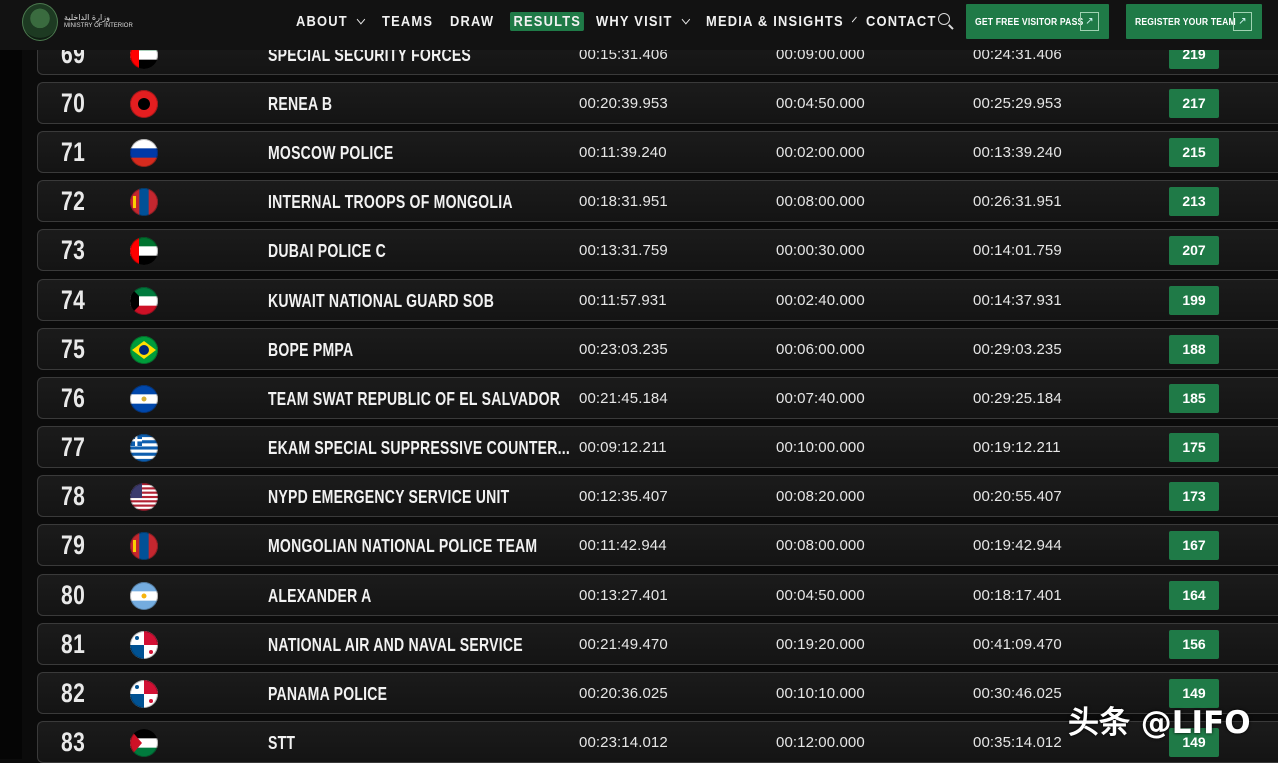 This screenshot has width=1278, height=763. I want to click on register-team-button: REGISTER YOUR TEAM ↗, so click(1194, 21).